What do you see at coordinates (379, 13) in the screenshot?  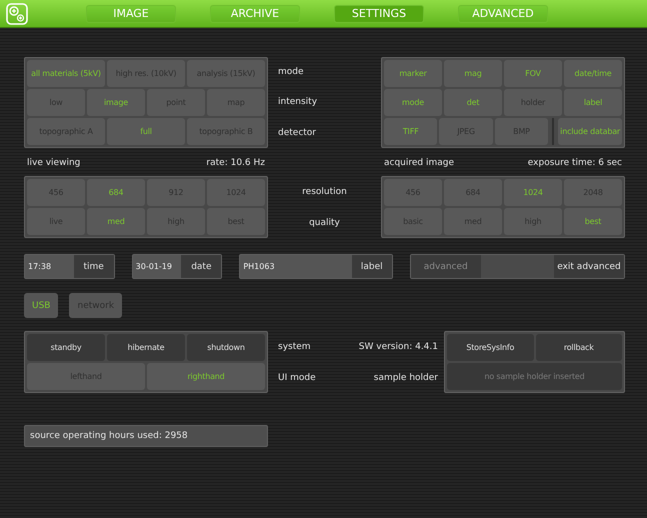 I see `nav-tab: SETTINGS` at bounding box center [379, 13].